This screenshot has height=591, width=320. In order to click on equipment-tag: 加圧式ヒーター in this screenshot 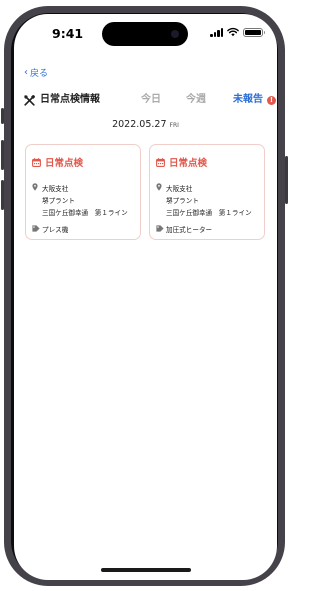, I will do `click(189, 230)`.